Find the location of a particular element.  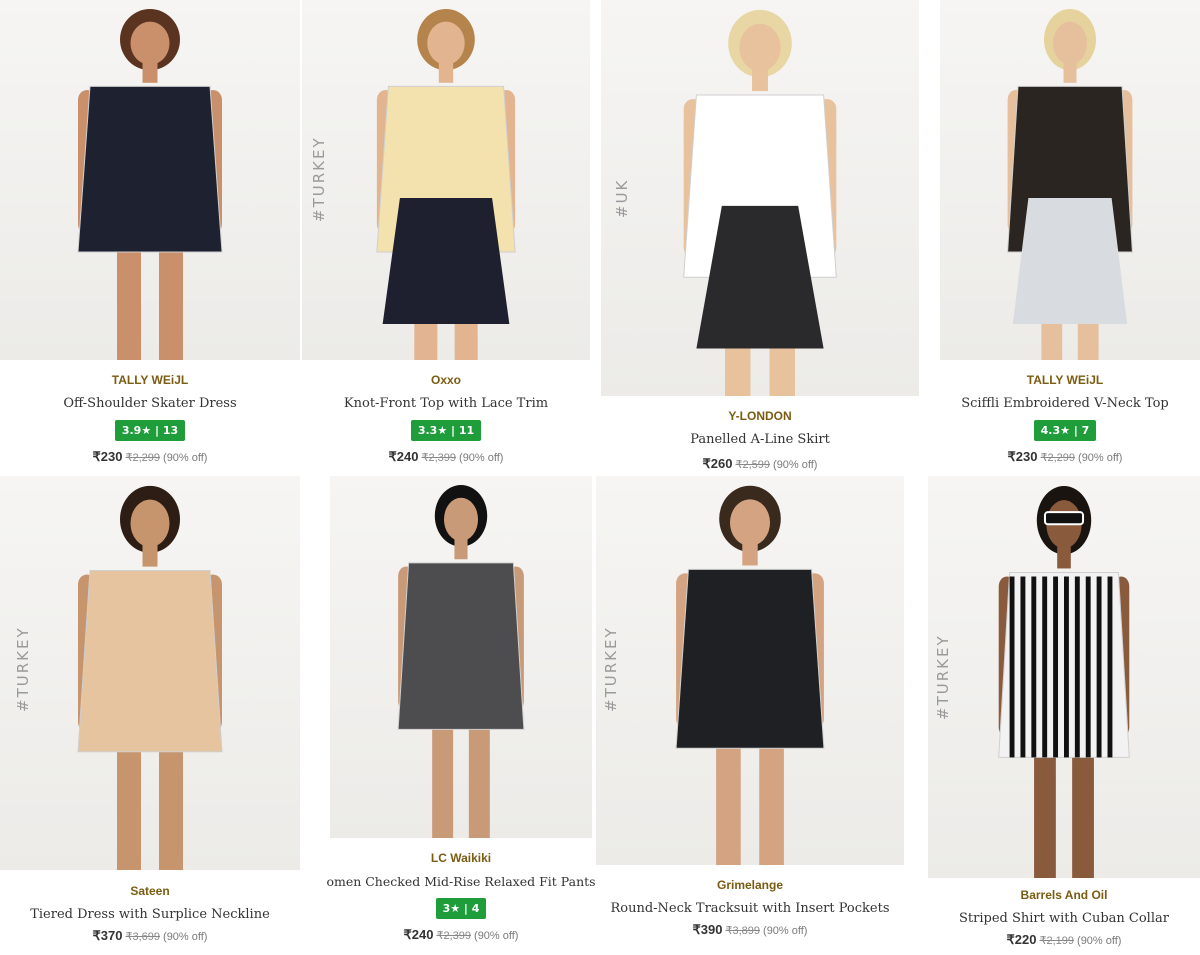

rating-badge: 3★ | 4 is located at coordinates (461, 908).